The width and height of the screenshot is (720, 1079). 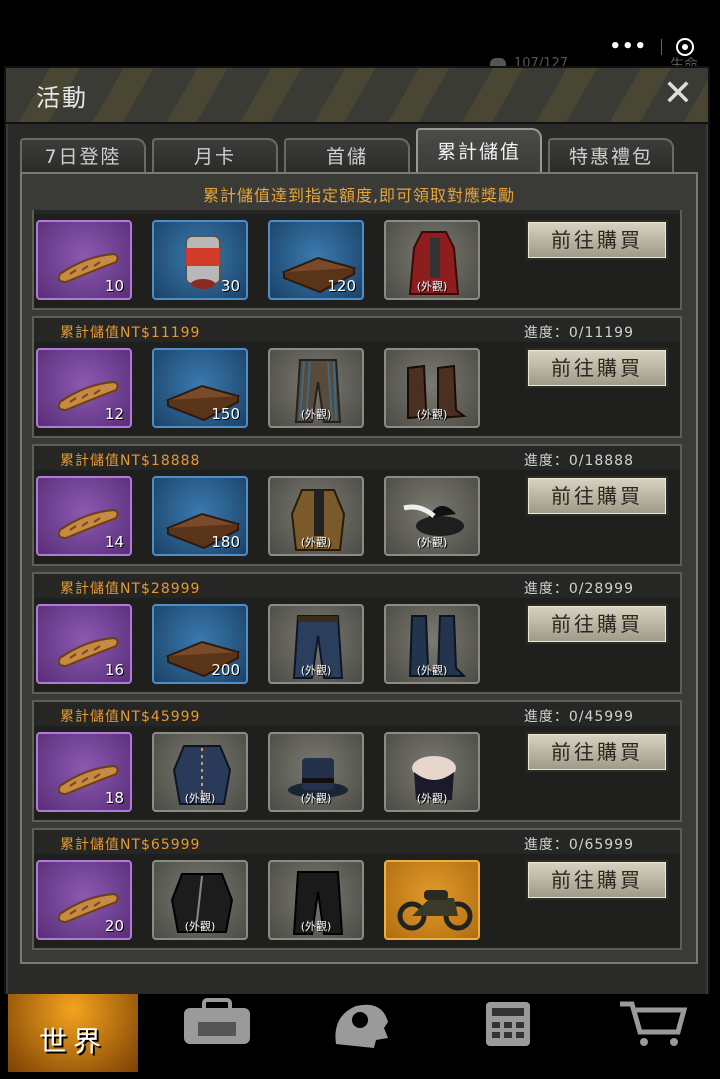 What do you see at coordinates (200, 388) in the screenshot?
I see `reward-item-slot: 150` at bounding box center [200, 388].